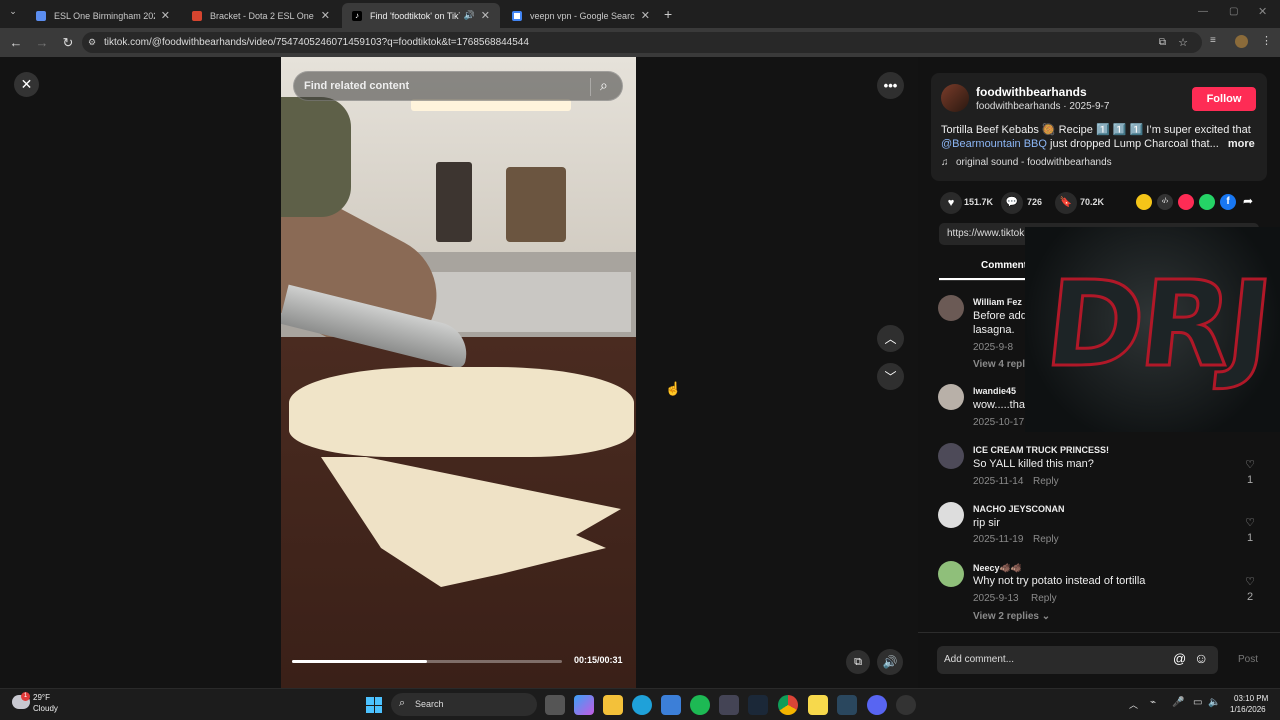 The width and height of the screenshot is (1280, 720). I want to click on like-button: ♥, so click(951, 203).